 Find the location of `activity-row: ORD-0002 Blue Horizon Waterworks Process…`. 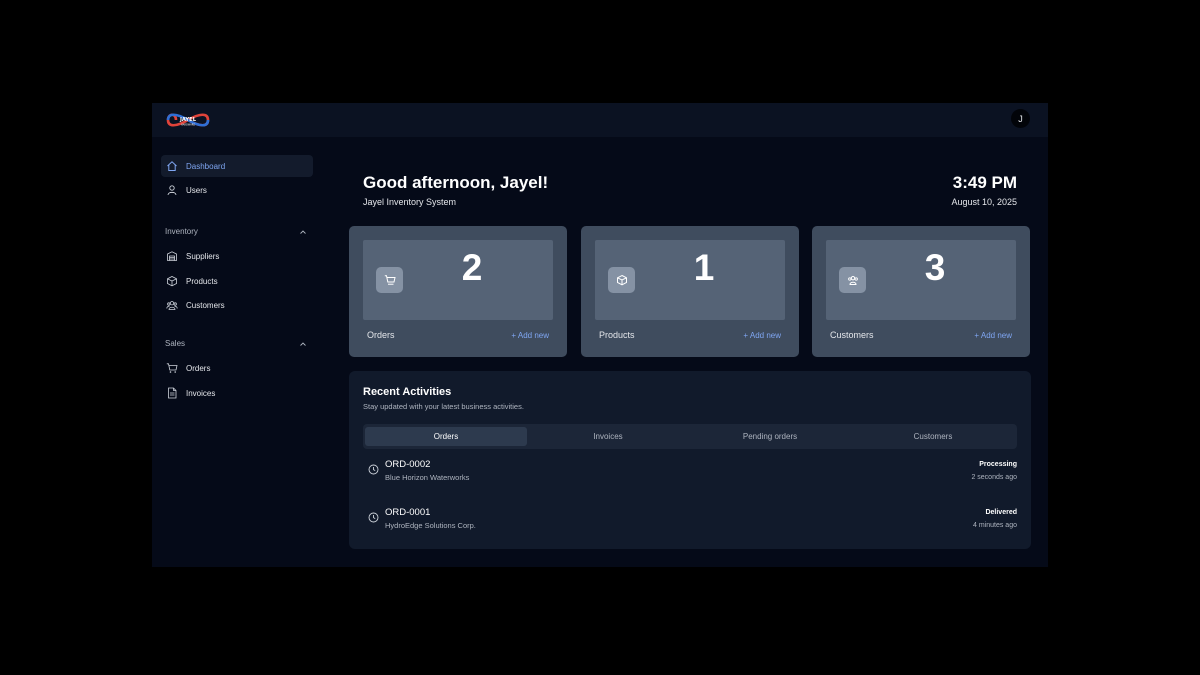

activity-row: ORD-0002 Blue Horizon Waterworks Process… is located at coordinates (690, 473).